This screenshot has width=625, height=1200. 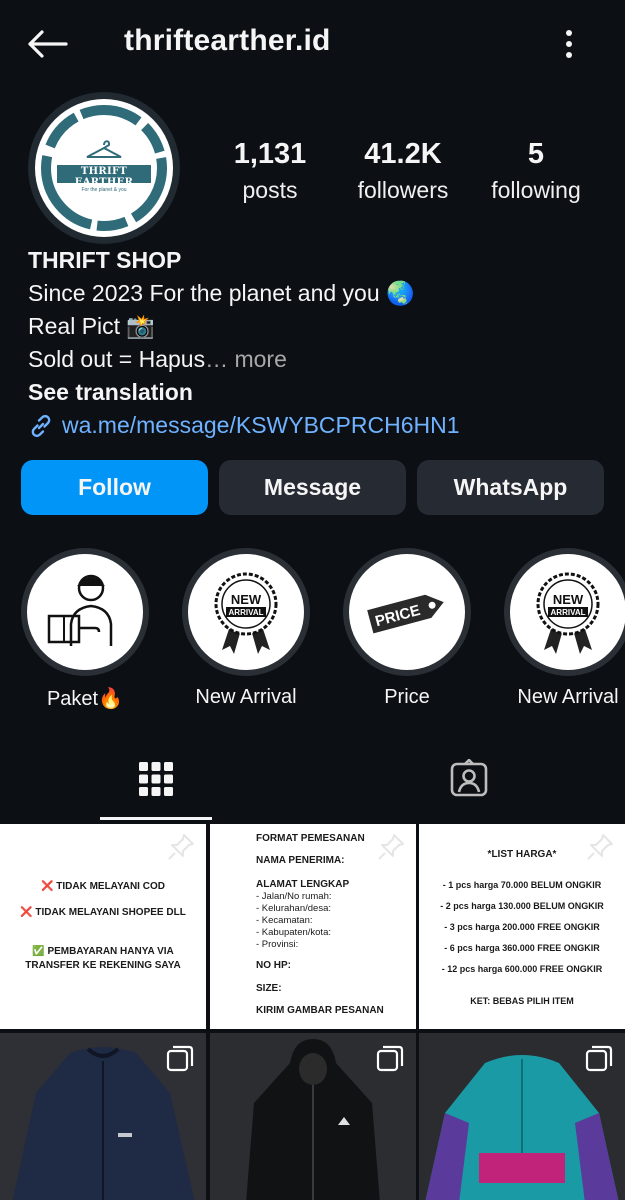 I want to click on post-text-line: - 3 pcs harga 200.000 FREE ONGKIR, so click(x=522, y=927).